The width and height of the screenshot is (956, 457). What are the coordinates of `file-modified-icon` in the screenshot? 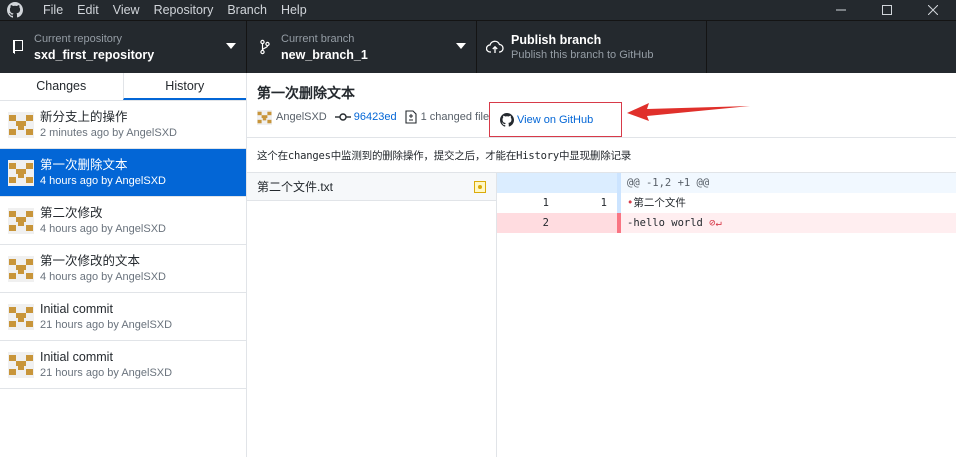 It's located at (480, 187).